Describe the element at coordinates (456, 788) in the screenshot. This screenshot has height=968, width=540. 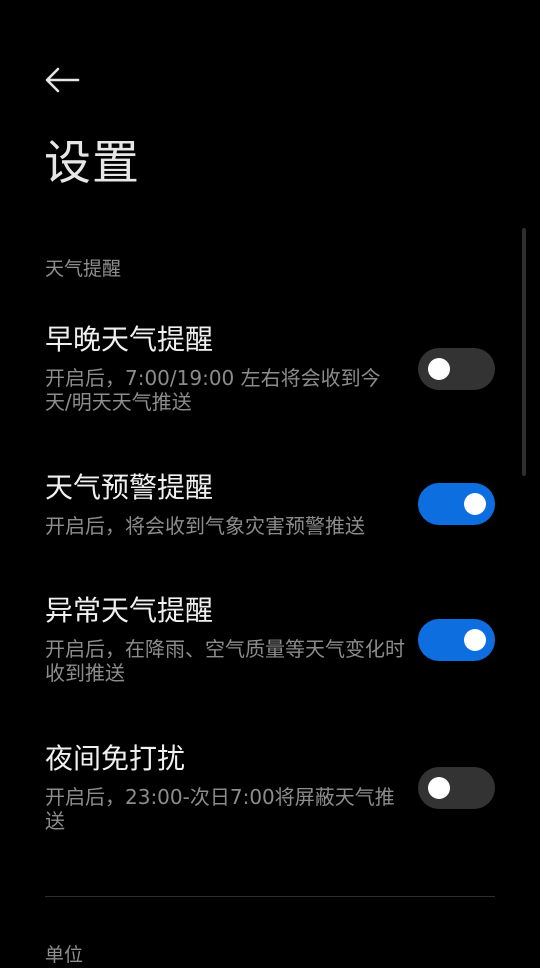
I see `night-do-not-disturb-toggle` at that location.